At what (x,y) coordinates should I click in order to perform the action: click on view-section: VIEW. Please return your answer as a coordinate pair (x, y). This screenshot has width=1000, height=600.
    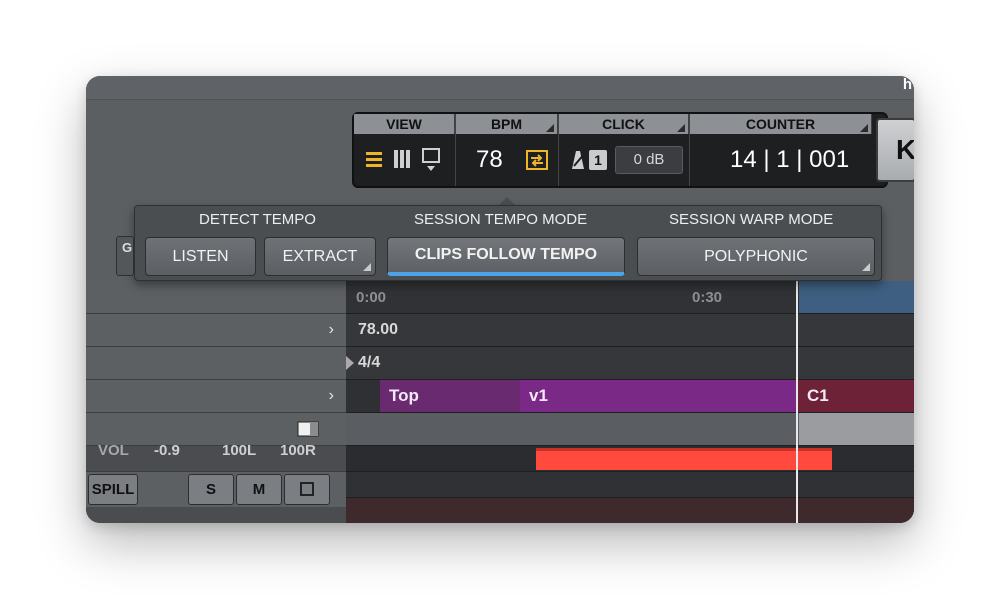
    Looking at the image, I should click on (405, 150).